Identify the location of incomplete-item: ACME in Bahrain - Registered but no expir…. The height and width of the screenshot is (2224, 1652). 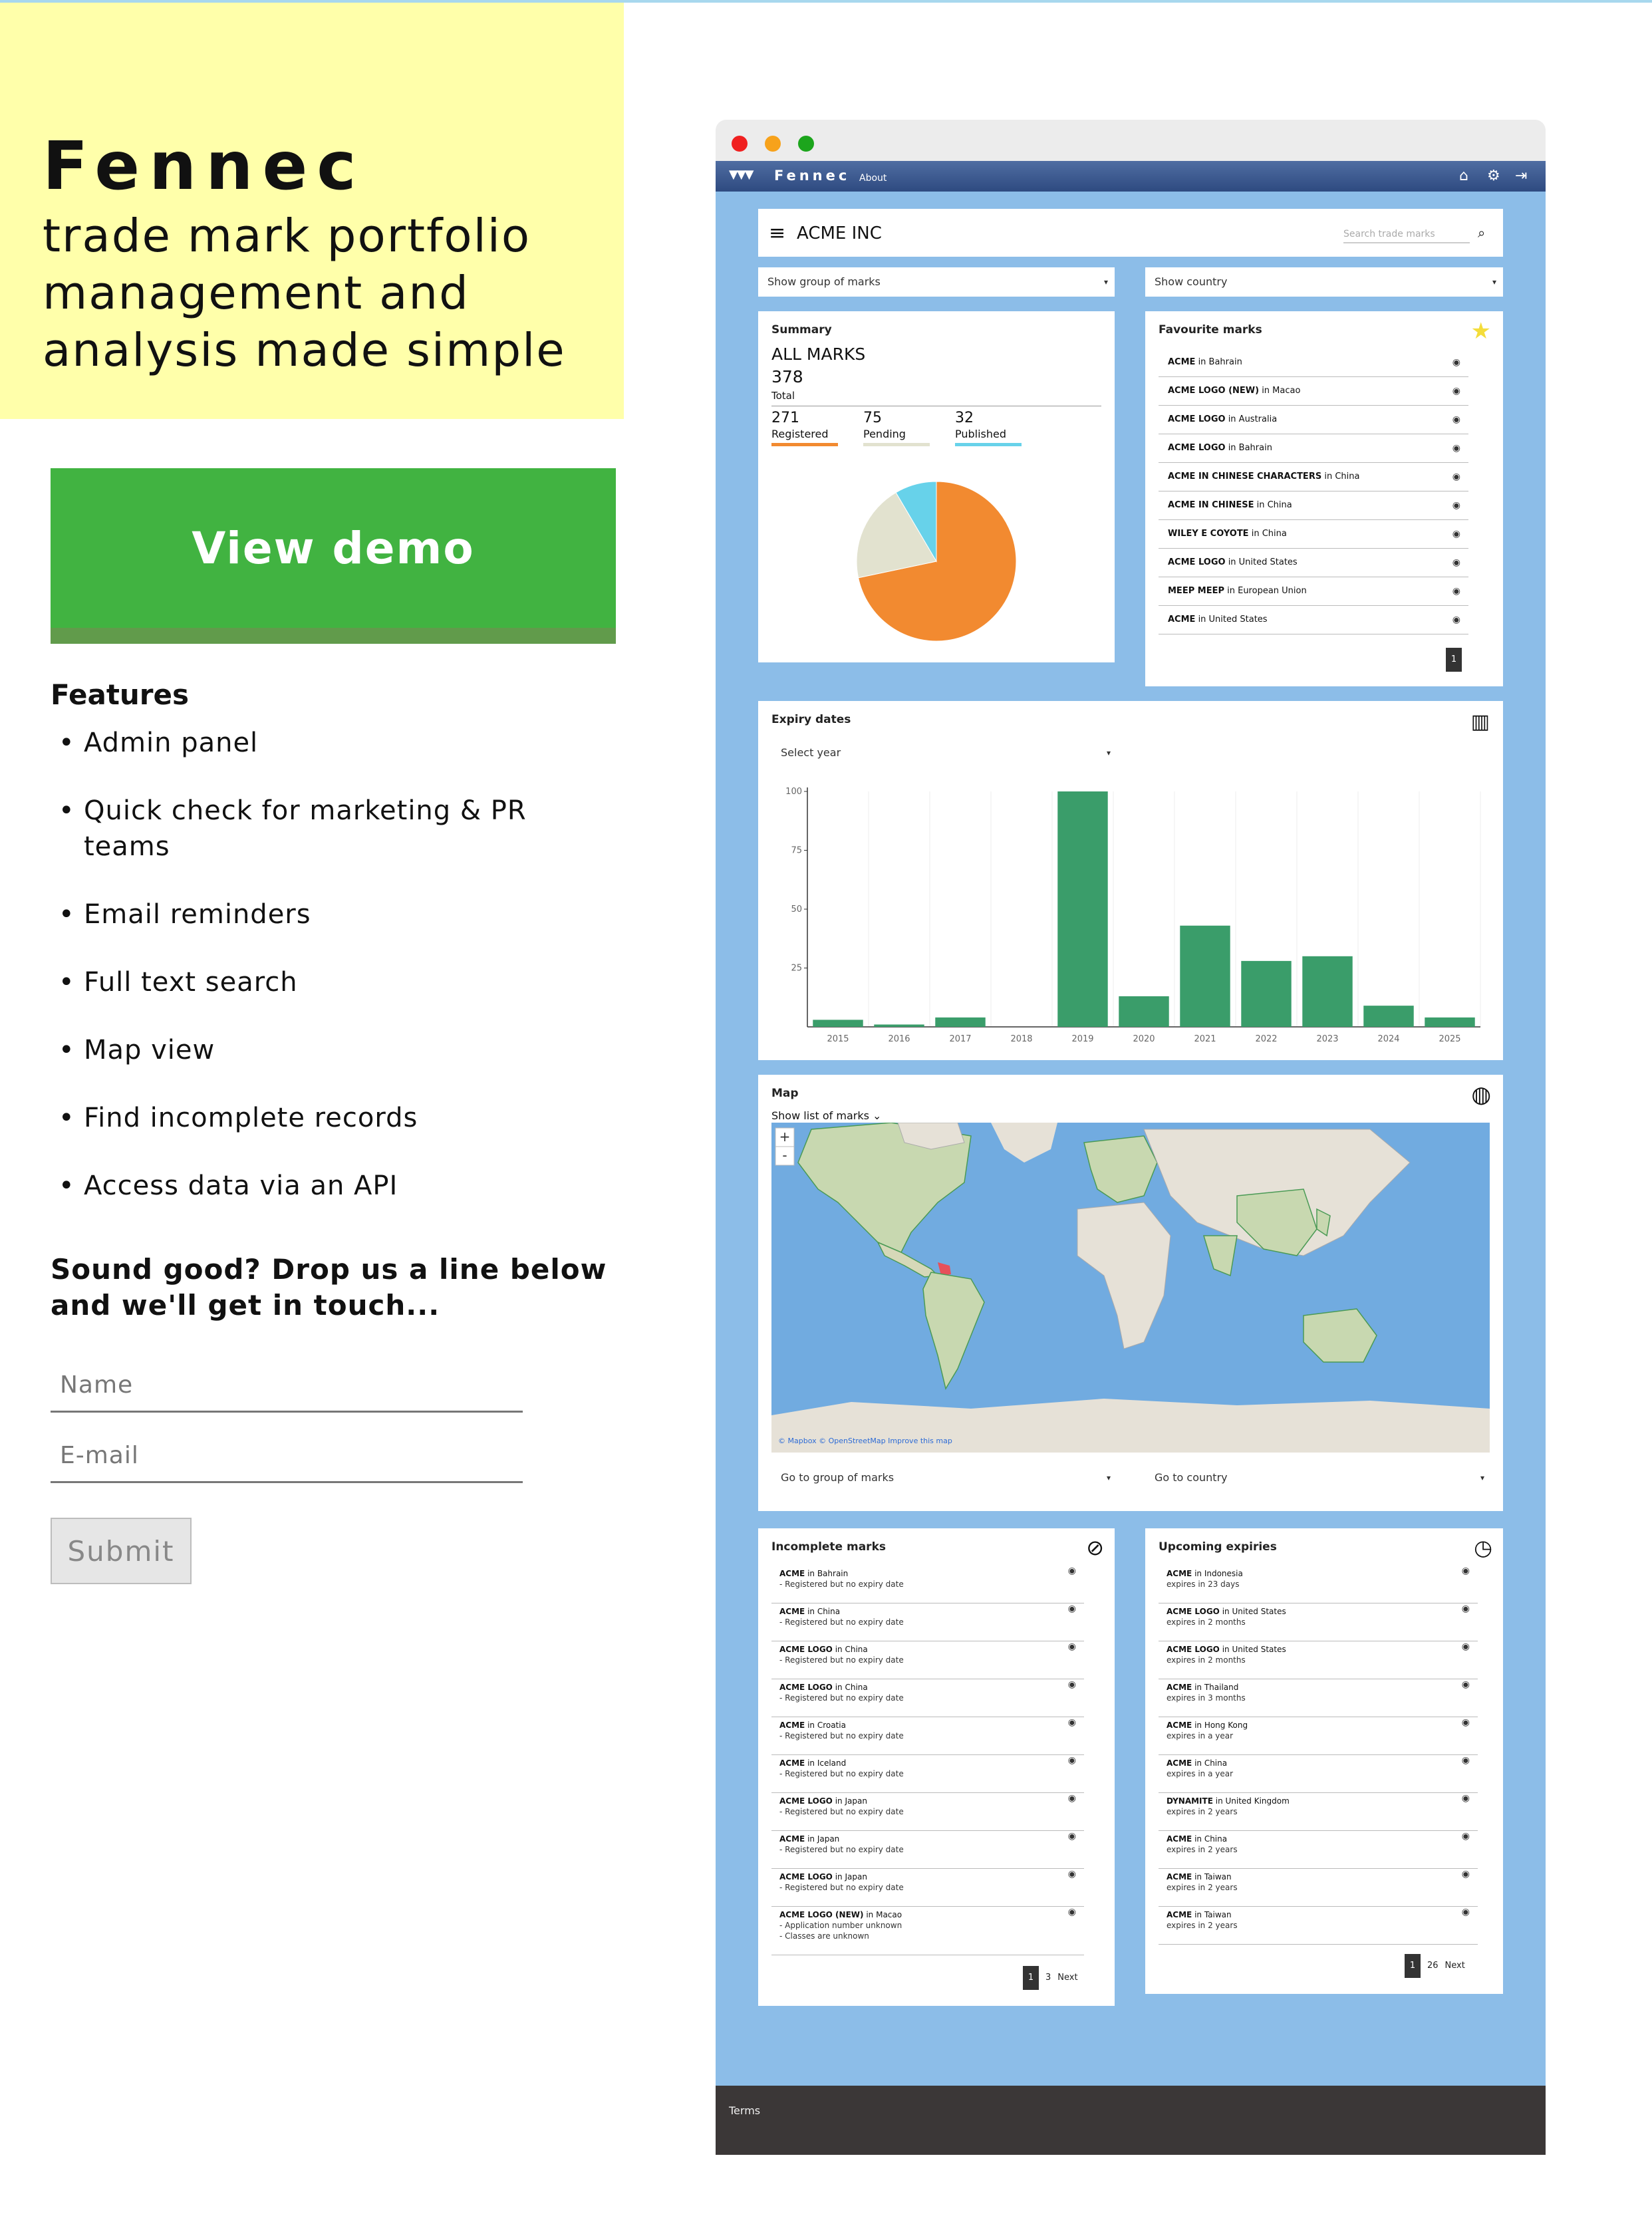
(927, 1585).